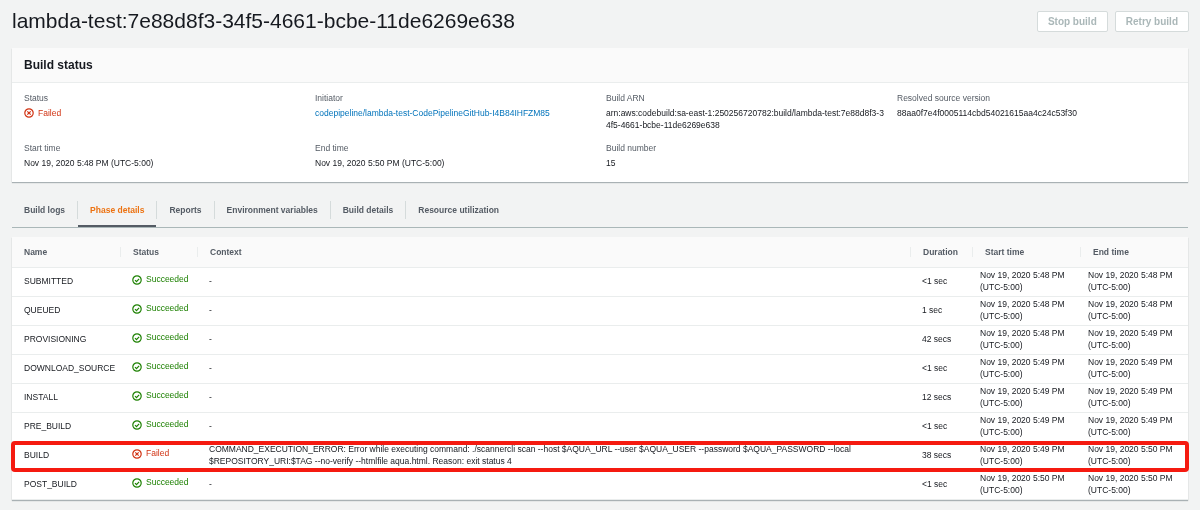  Describe the element at coordinates (45, 210) in the screenshot. I see `tab: Build logs` at that location.